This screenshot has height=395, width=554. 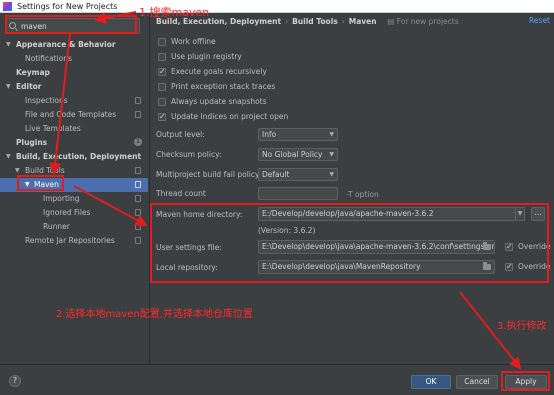 What do you see at coordinates (174, 12) in the screenshot?
I see `step1-annotation: 1.搜索maven` at bounding box center [174, 12].